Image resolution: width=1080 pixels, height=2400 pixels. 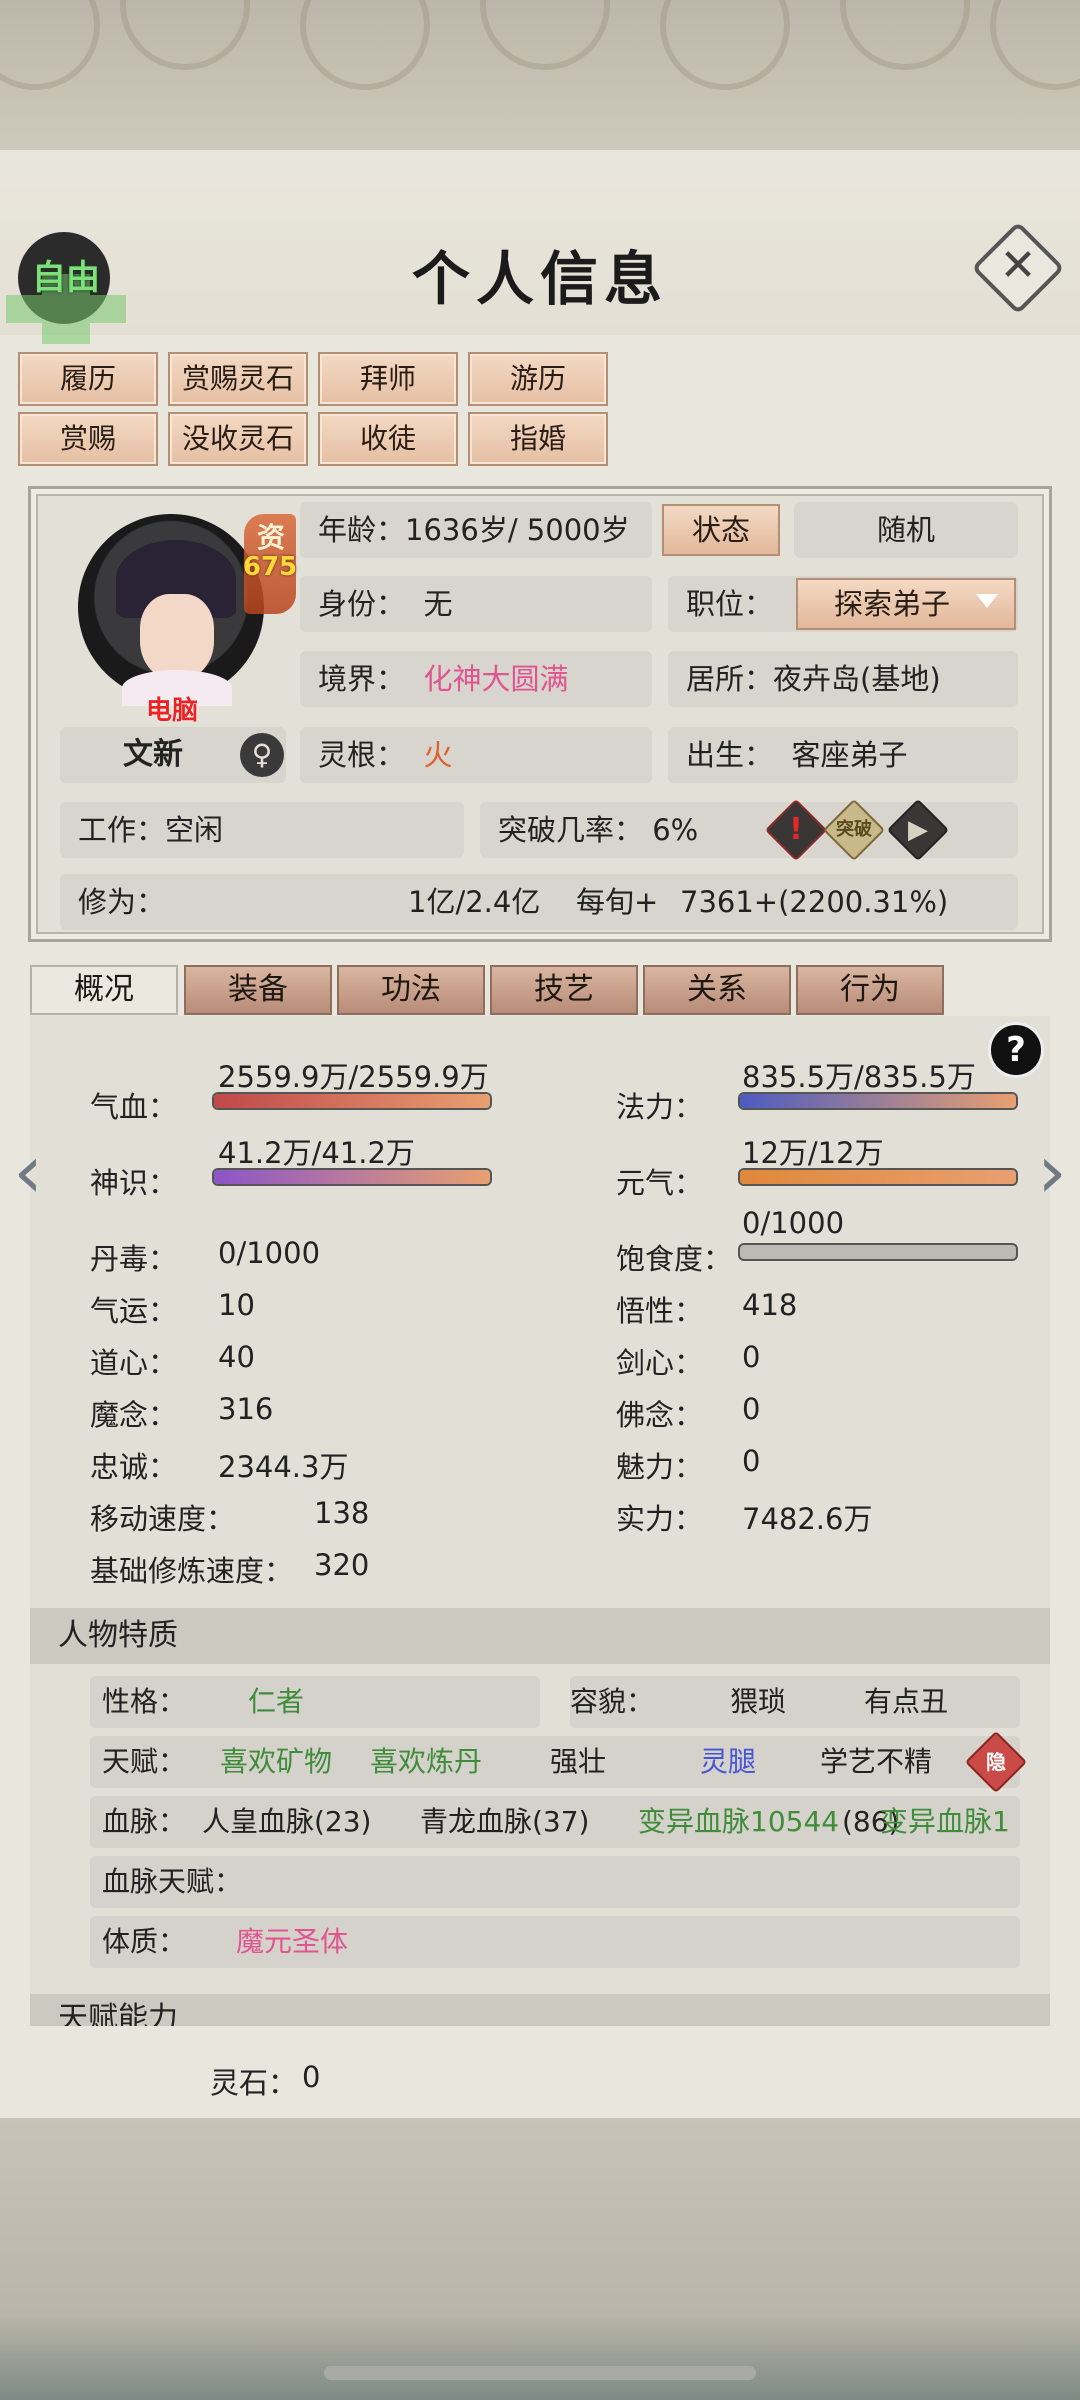 I want to click on hidden-icon: 隐, so click(x=996, y=1762).